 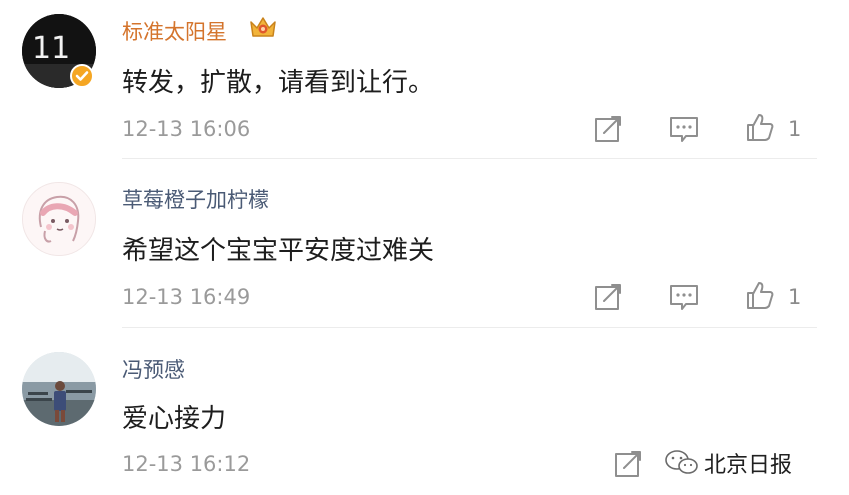 I want to click on watermark: 北京日报, so click(x=728, y=463).